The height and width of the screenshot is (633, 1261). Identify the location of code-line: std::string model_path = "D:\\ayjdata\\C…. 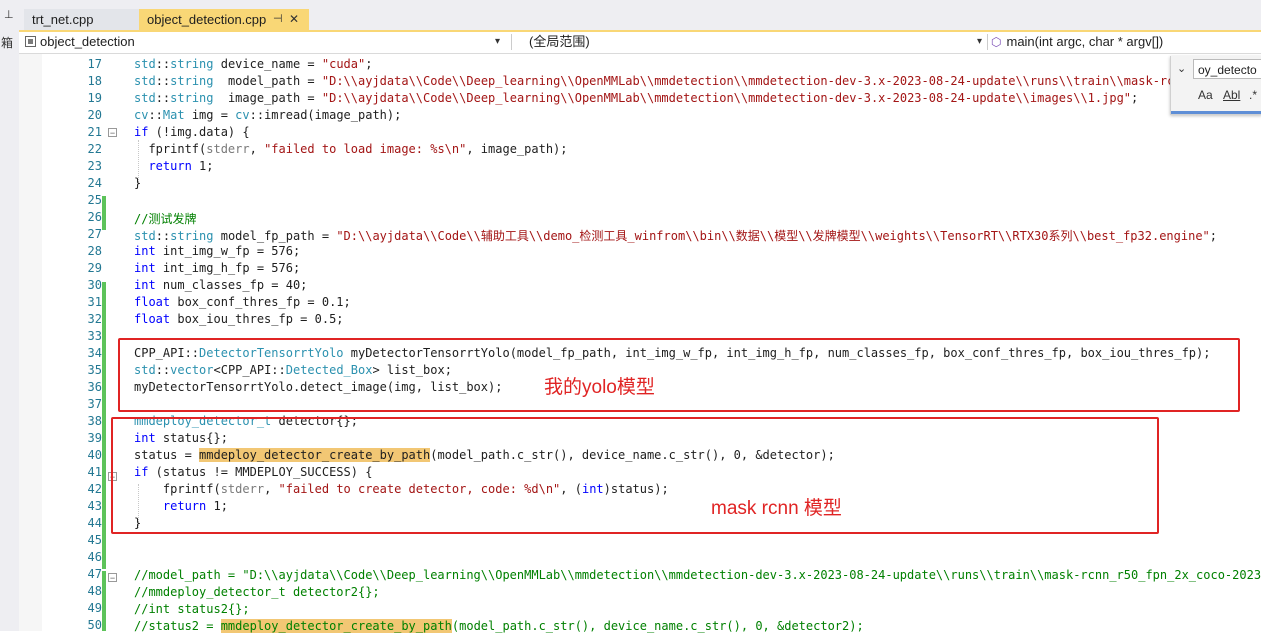
(676, 81).